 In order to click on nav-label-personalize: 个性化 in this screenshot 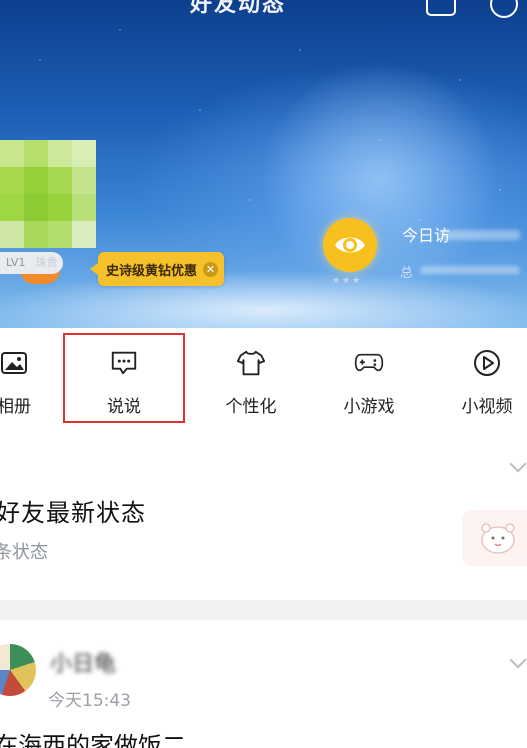, I will do `click(251, 407)`.